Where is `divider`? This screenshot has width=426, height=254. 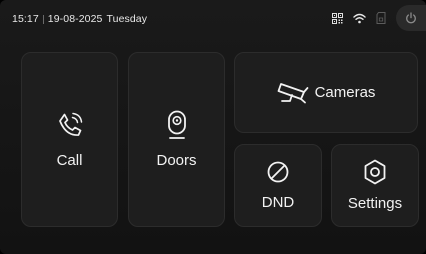 divider is located at coordinates (43, 19).